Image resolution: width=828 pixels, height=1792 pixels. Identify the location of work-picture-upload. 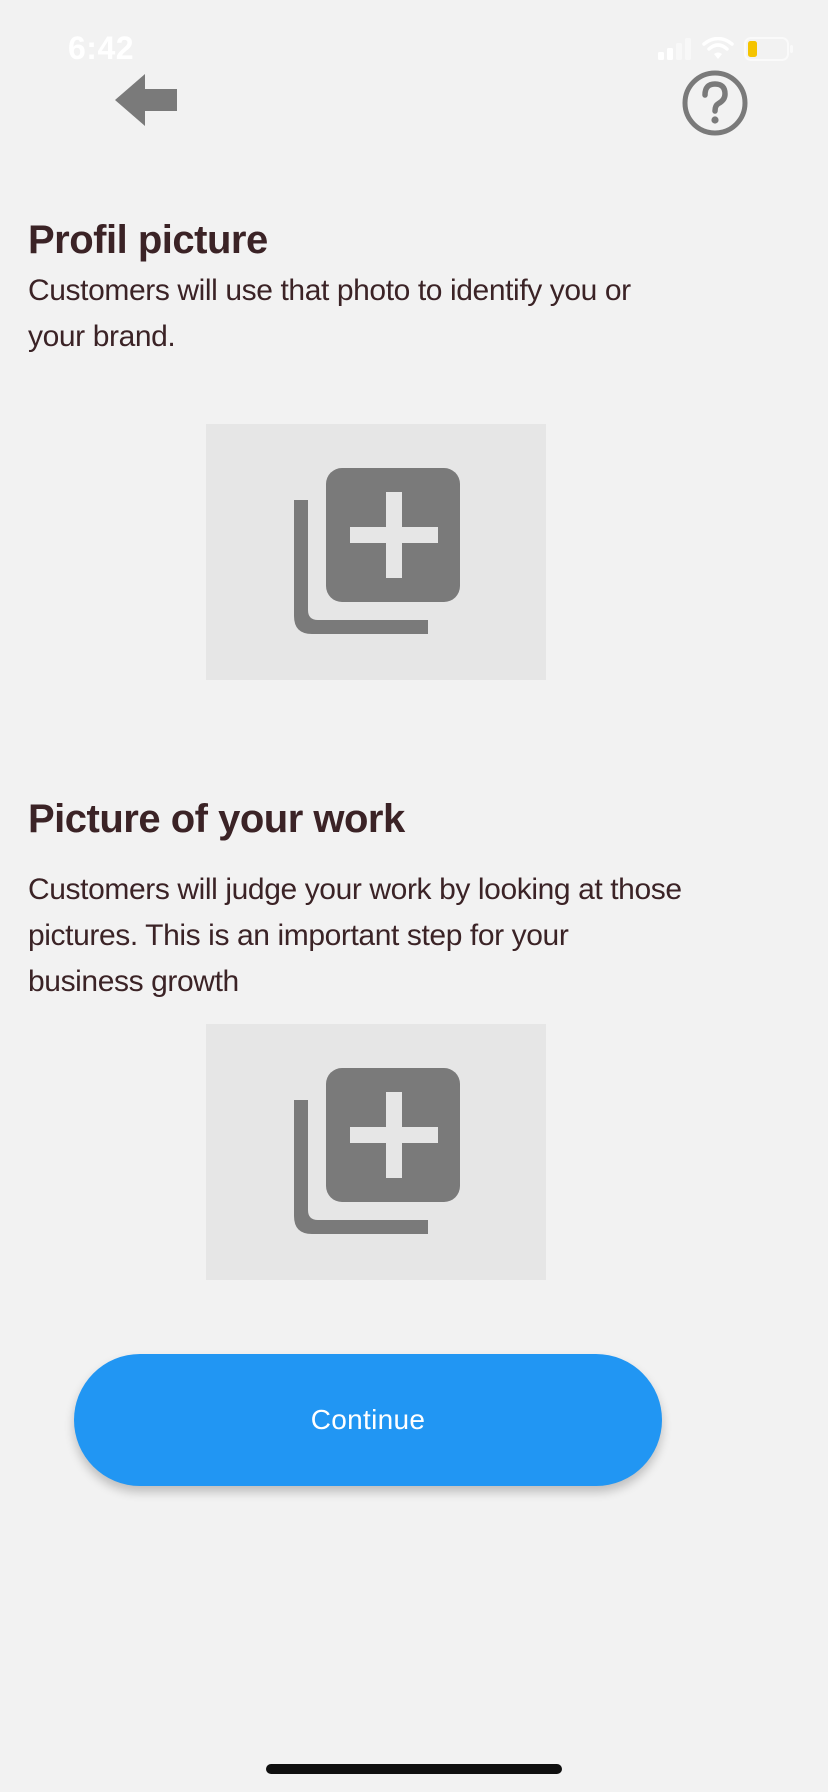
(376, 1152).